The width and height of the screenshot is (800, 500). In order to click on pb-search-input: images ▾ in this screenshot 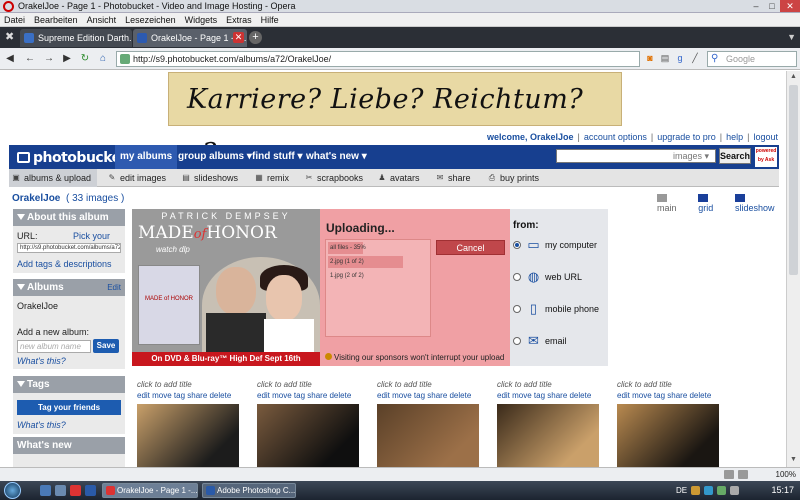, I will do `click(636, 156)`.